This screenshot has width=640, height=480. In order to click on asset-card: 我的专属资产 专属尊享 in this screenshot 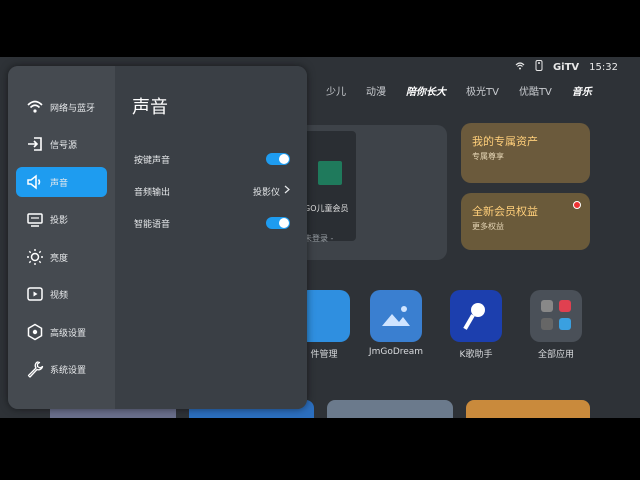, I will do `click(525, 153)`.